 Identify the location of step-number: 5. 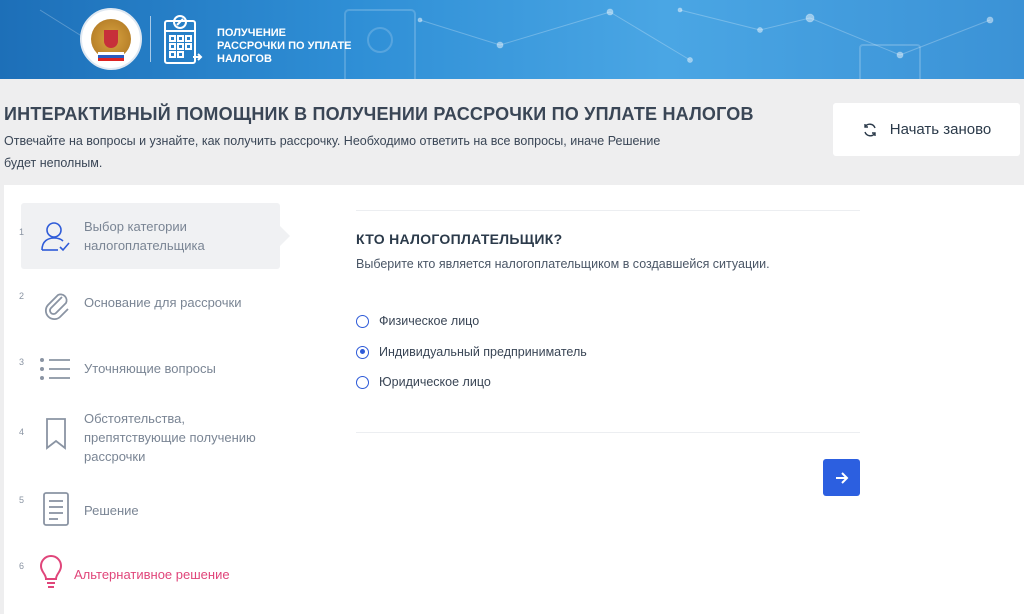
(22, 500).